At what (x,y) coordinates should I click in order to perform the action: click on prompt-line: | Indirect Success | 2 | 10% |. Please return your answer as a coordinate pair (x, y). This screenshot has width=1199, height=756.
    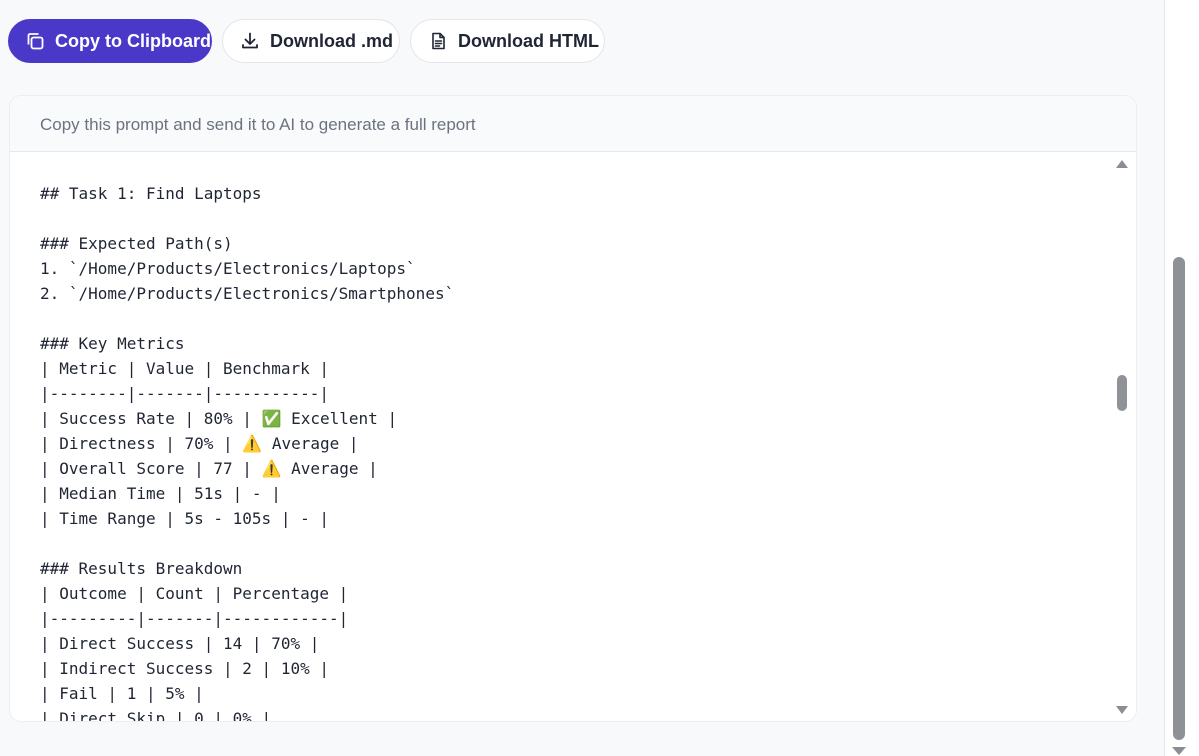
    Looking at the image, I should click on (184, 668).